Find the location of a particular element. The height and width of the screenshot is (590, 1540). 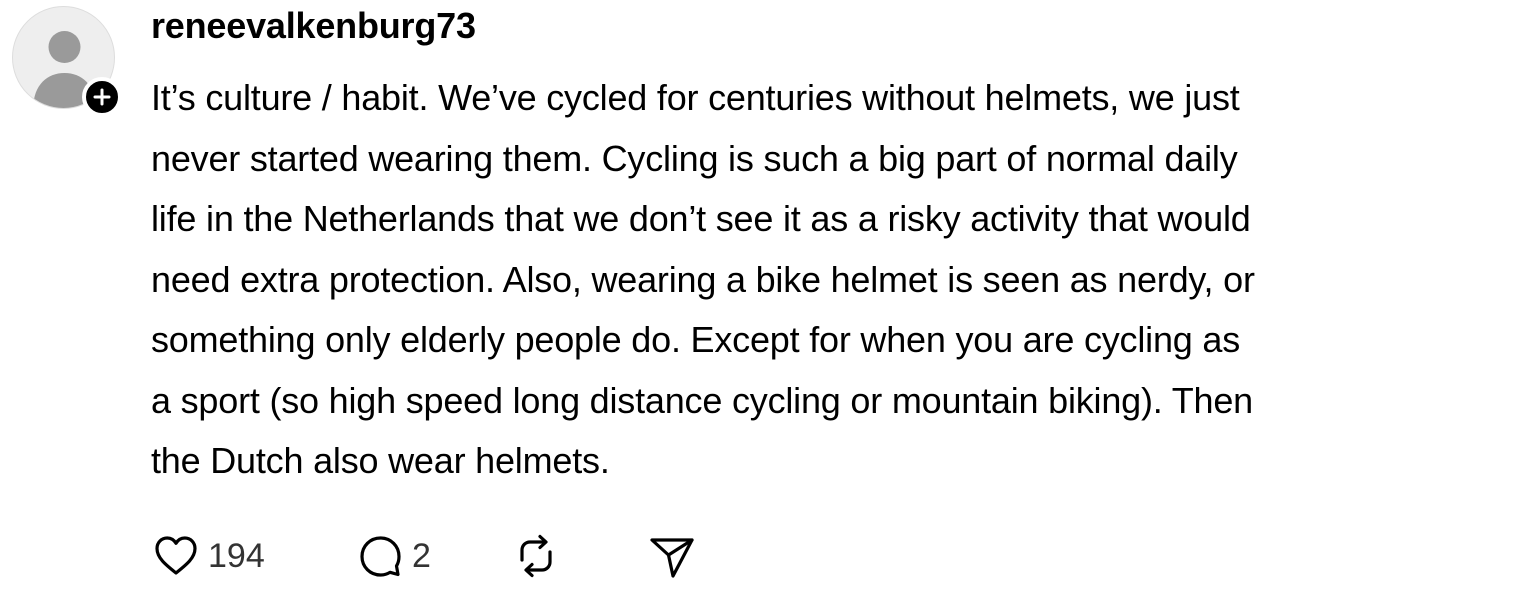

action-bar: 194 2 is located at coordinates (450, 556).